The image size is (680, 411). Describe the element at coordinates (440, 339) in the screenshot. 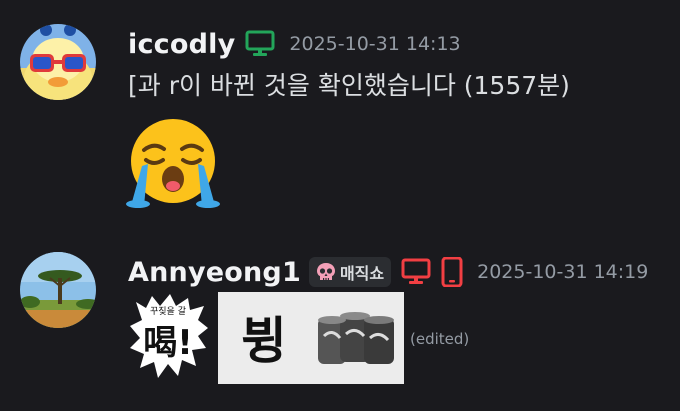

I see `edited-label: (edited)` at that location.